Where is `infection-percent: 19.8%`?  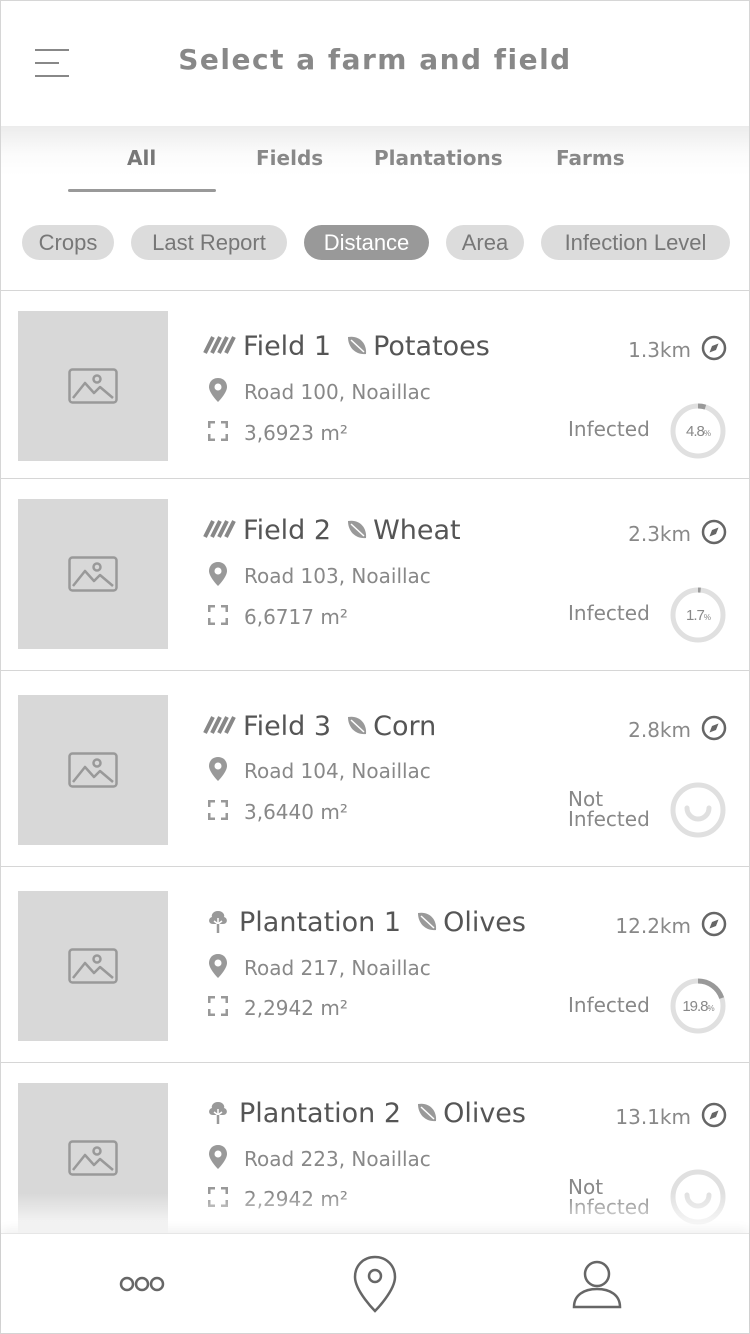 infection-percent: 19.8% is located at coordinates (698, 1006).